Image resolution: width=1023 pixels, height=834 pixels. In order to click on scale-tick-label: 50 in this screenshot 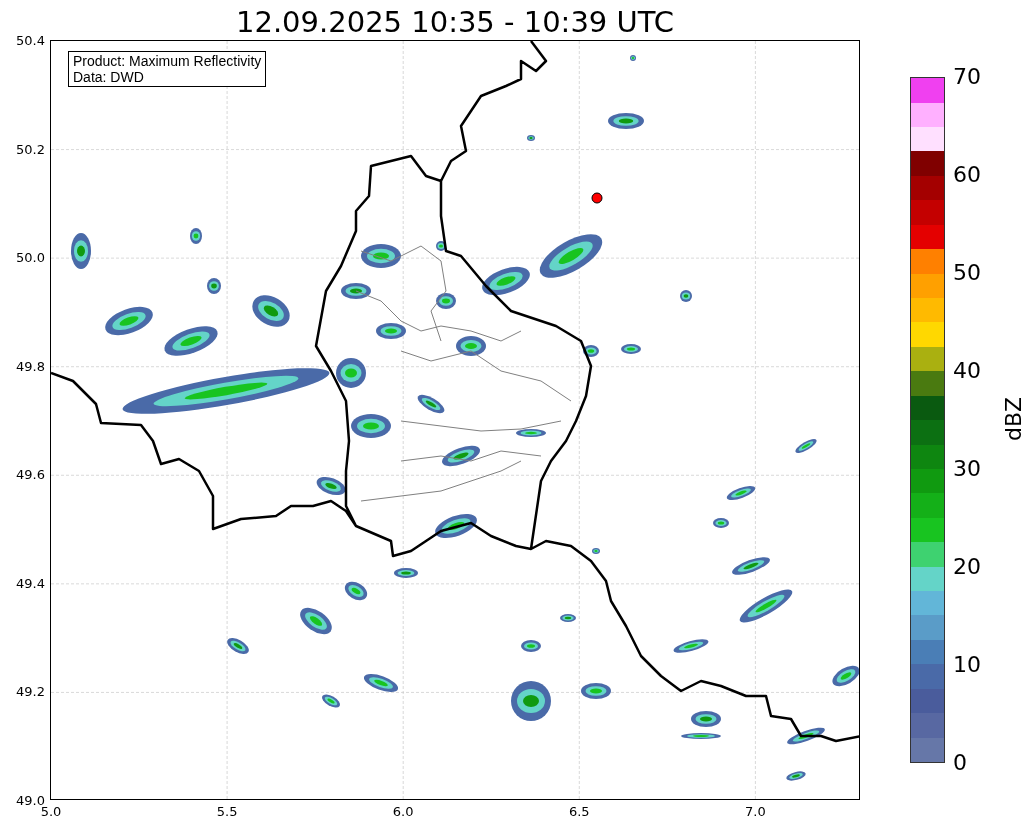, I will do `click(967, 273)`.